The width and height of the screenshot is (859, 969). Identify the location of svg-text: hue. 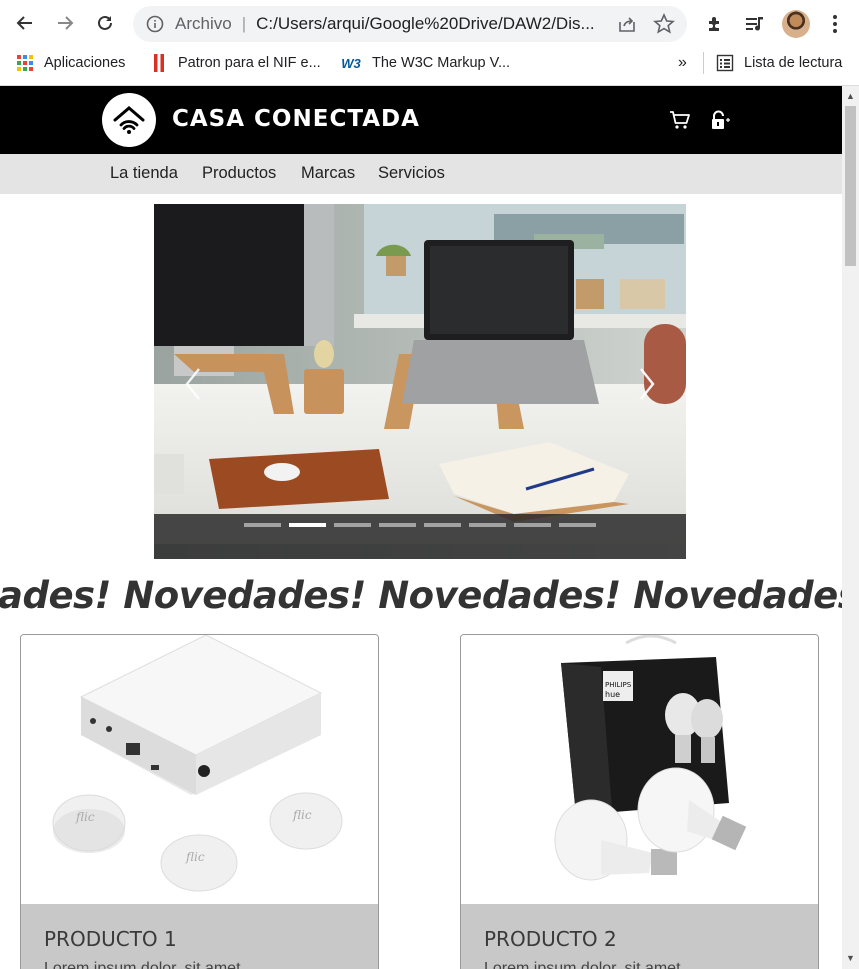
(612, 694).